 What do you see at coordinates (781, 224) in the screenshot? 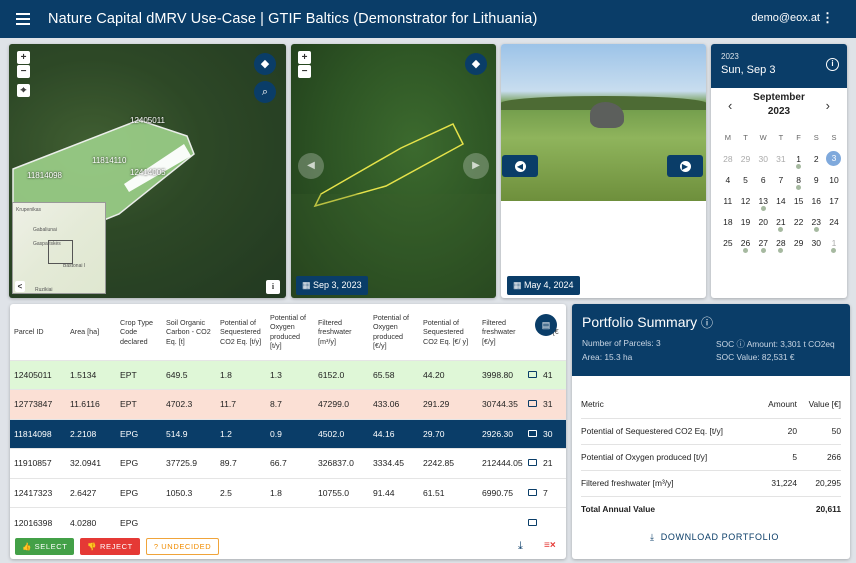
I see `calendar-day: 21` at bounding box center [781, 224].